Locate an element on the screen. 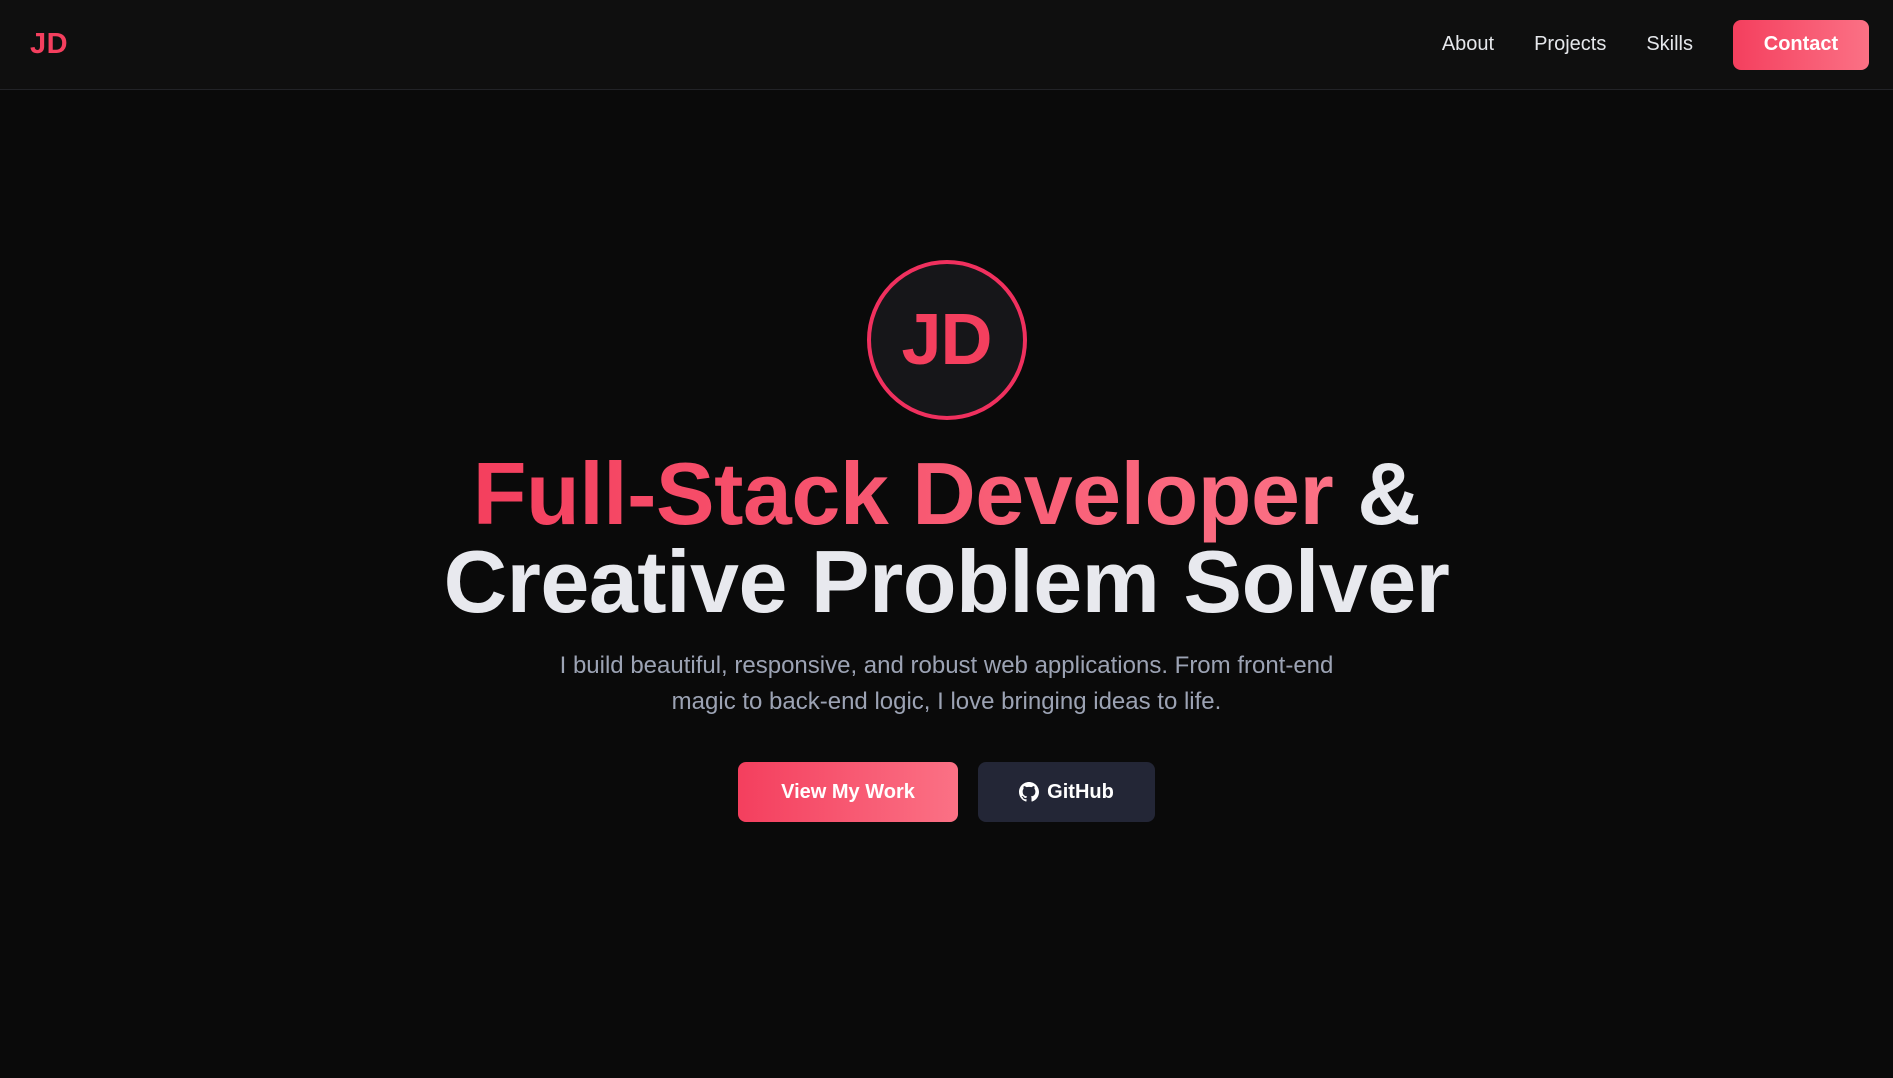 The image size is (1893, 1078). view-my-work-button: View My Work is located at coordinates (848, 792).